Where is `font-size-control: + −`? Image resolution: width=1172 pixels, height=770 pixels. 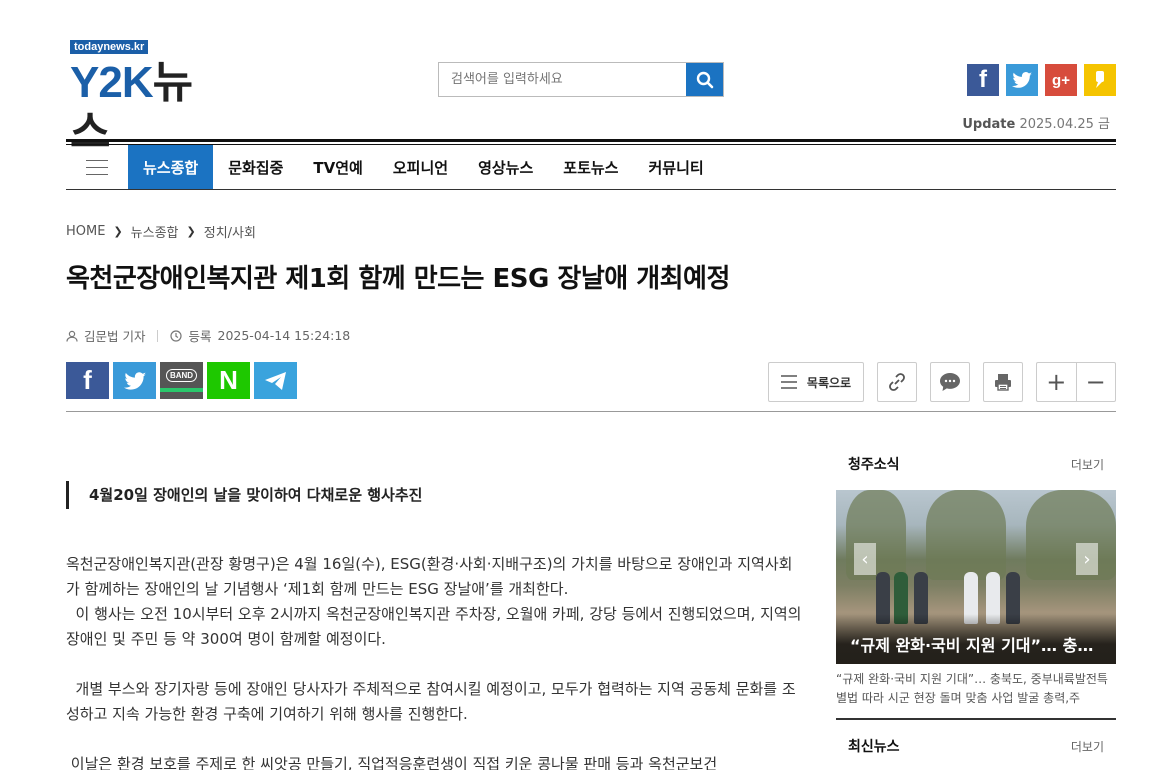 font-size-control: + − is located at coordinates (1076, 382).